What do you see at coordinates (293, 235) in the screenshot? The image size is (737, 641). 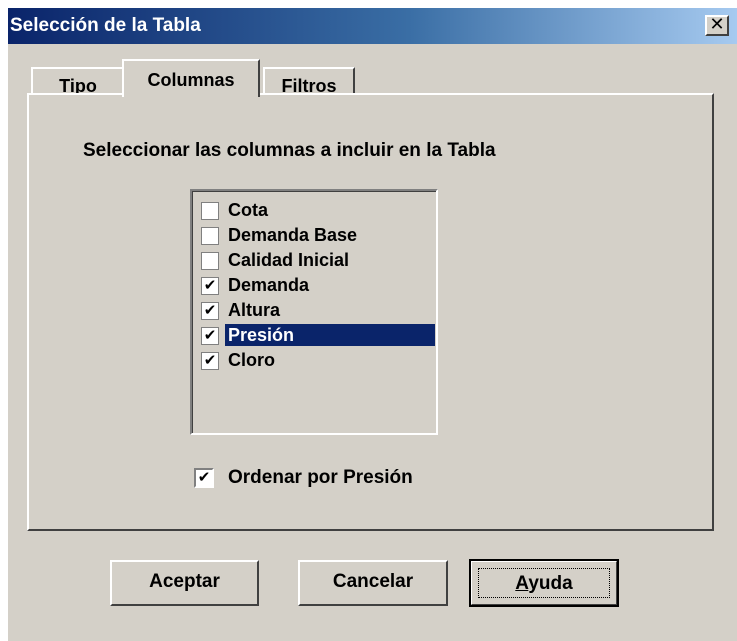 I see `column-label: Demanda Base` at bounding box center [293, 235].